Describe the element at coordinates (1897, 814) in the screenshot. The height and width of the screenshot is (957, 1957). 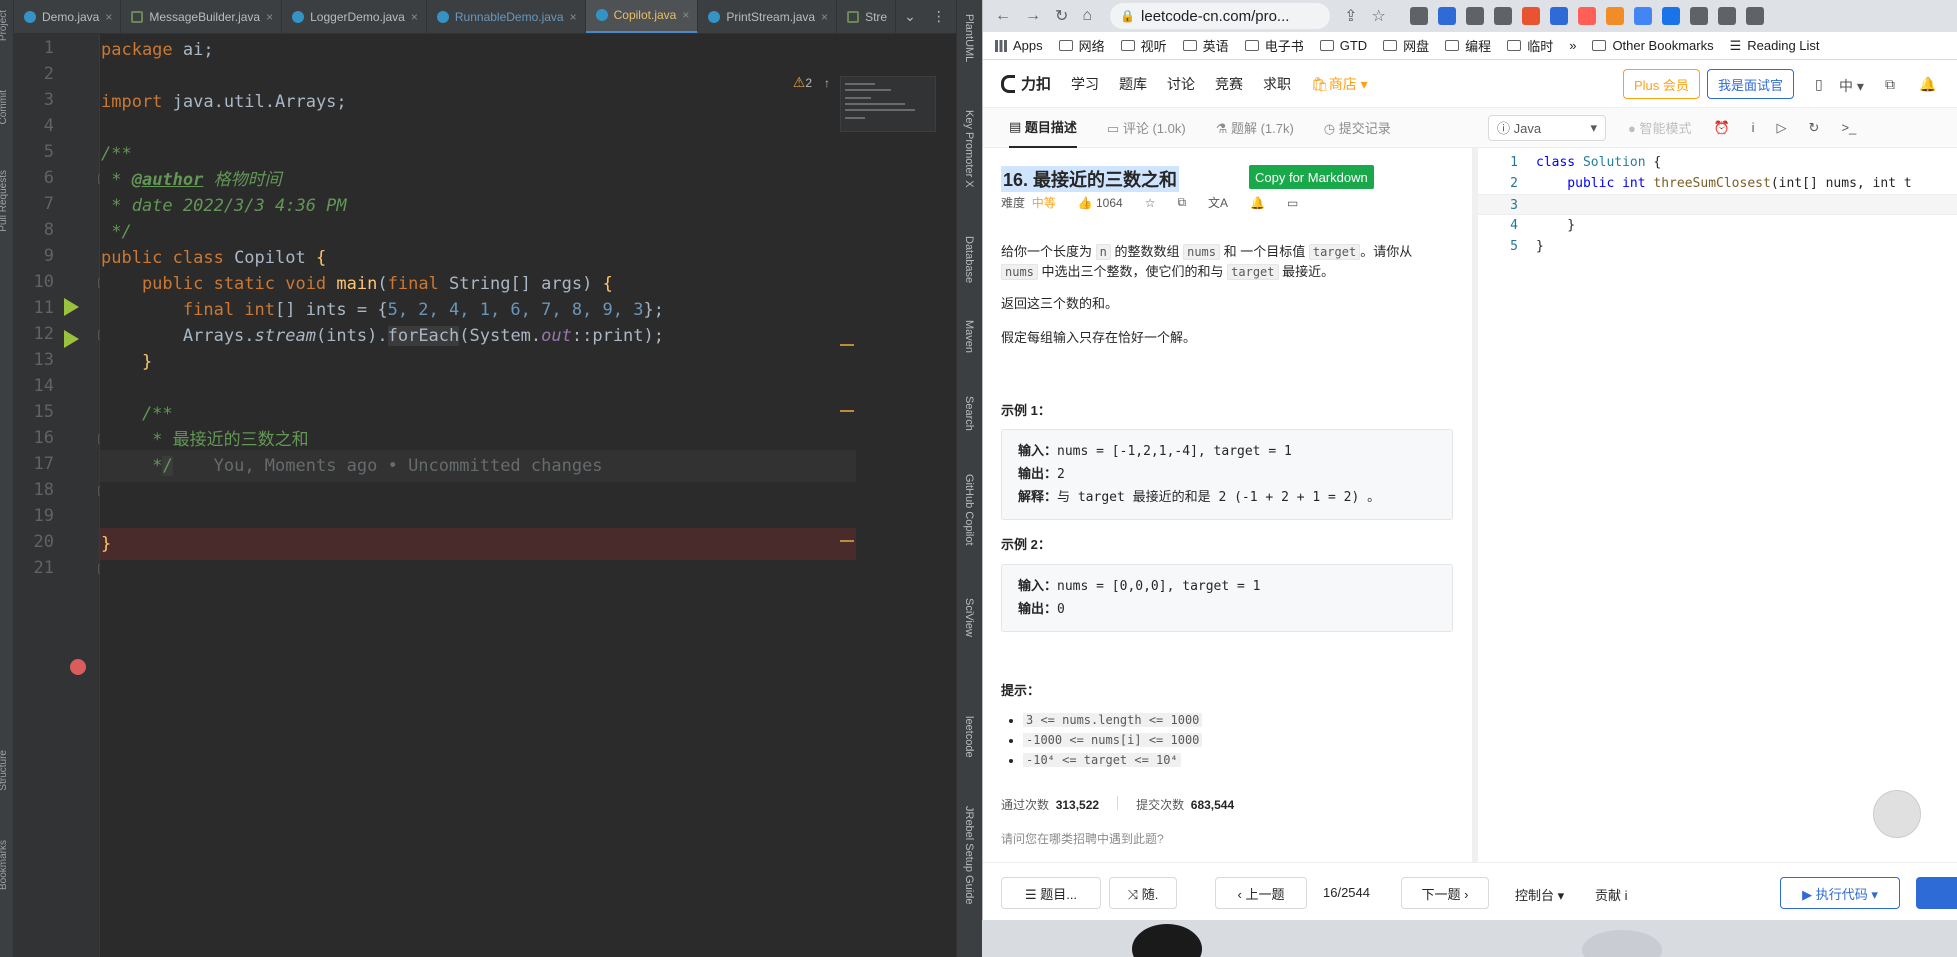
I see `notes-float-button` at that location.